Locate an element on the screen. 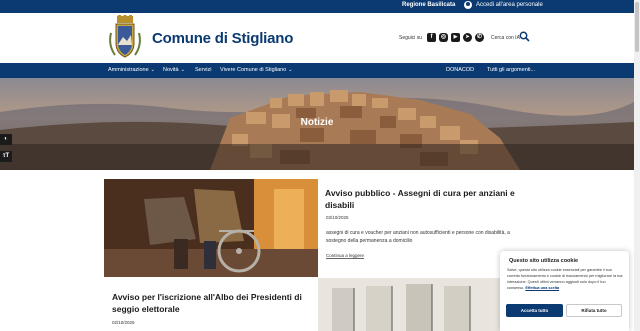 This screenshot has width=640, height=331. nav-item-label: Vivere Comune di Stigliano is located at coordinates (253, 70).